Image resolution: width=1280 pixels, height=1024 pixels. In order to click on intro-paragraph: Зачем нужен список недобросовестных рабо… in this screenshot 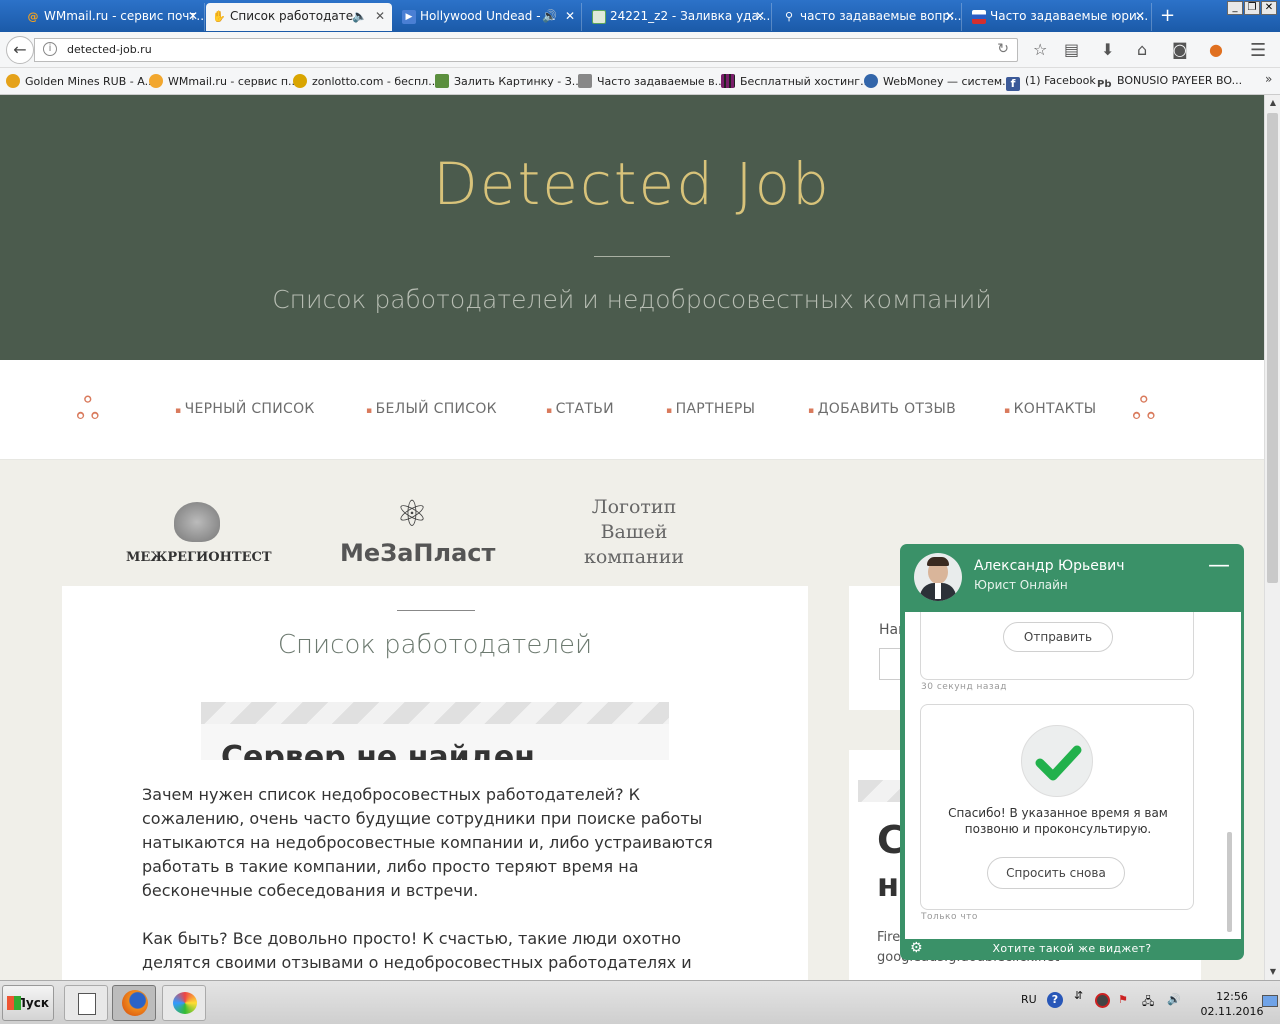, I will do `click(427, 842)`.